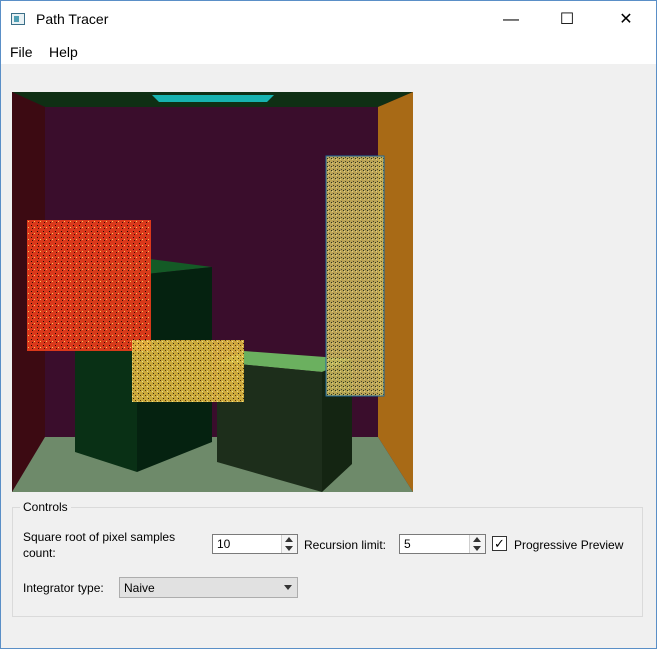 This screenshot has width=657, height=649. Describe the element at coordinates (499, 543) in the screenshot. I see `progressive-preview-checkbox: ✓` at that location.